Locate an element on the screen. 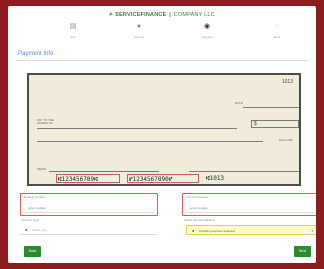 The width and height of the screenshot is (324, 269). step-account: ● Account is located at coordinates (139, 29).